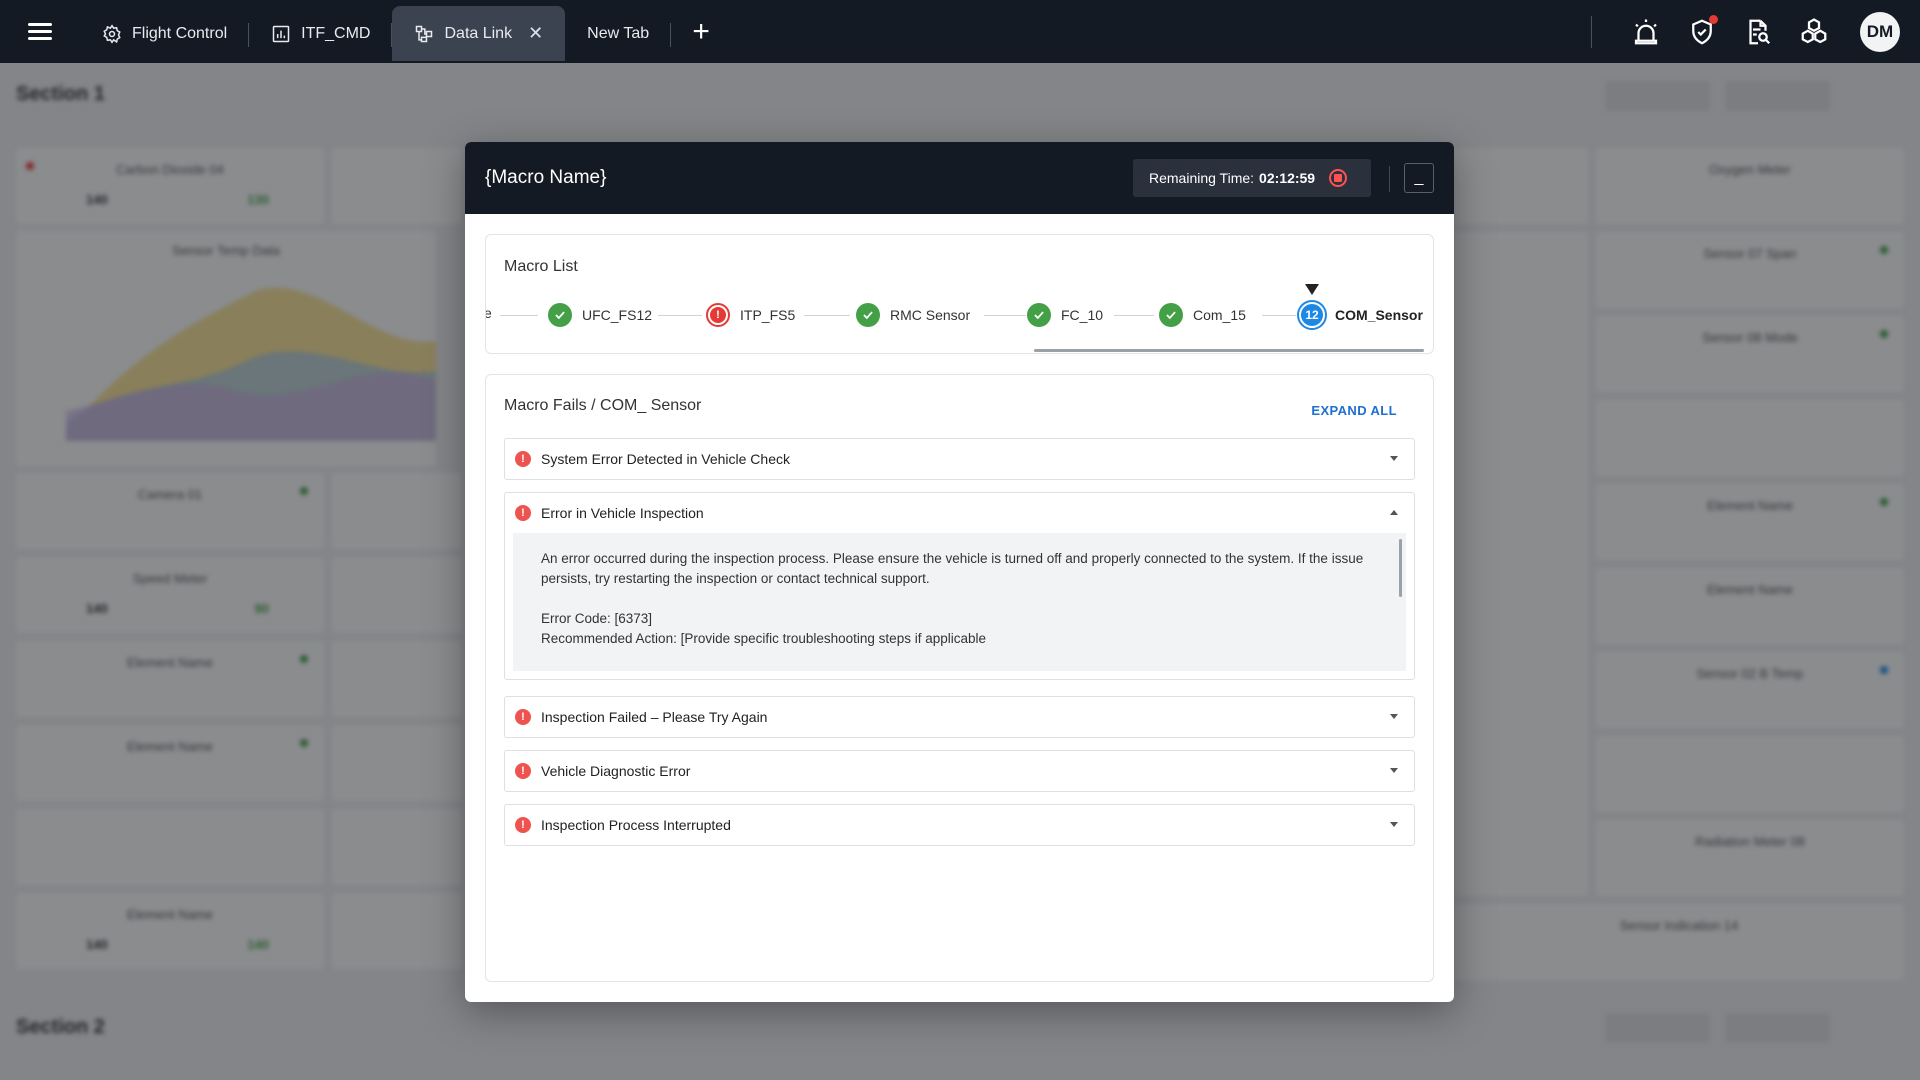 This screenshot has height=1080, width=1920. What do you see at coordinates (1312, 315) in the screenshot?
I see `step-number-badge: 12` at bounding box center [1312, 315].